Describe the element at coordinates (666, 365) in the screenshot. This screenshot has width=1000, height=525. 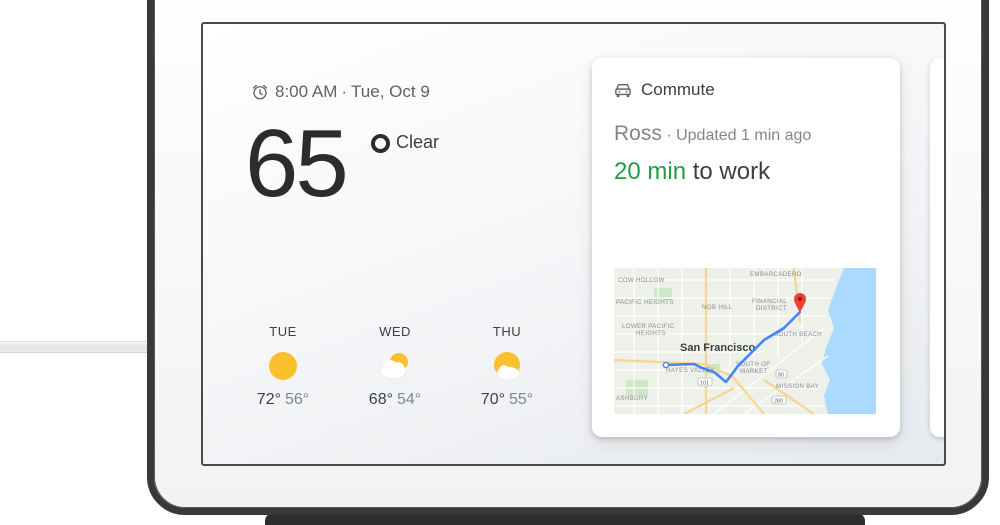
I see `route-start-marker` at that location.